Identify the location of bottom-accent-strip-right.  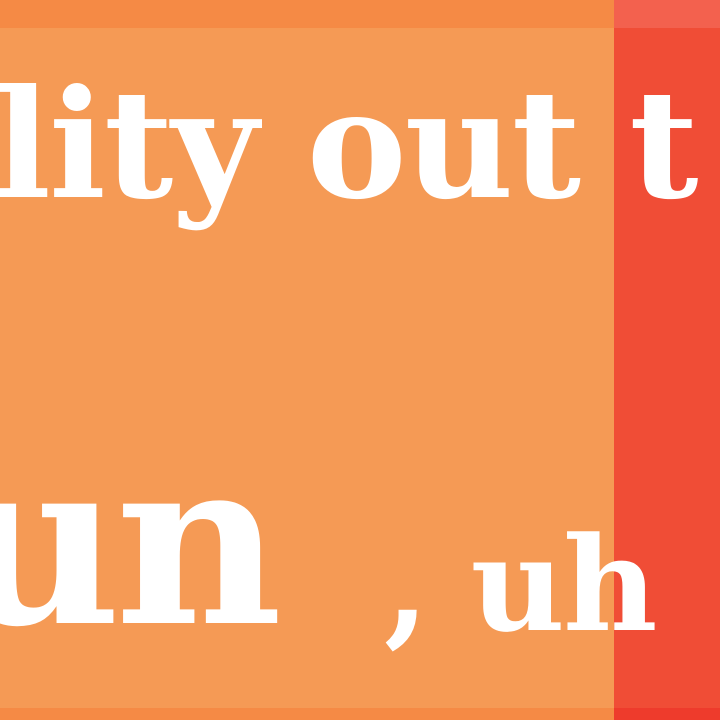
(667, 714).